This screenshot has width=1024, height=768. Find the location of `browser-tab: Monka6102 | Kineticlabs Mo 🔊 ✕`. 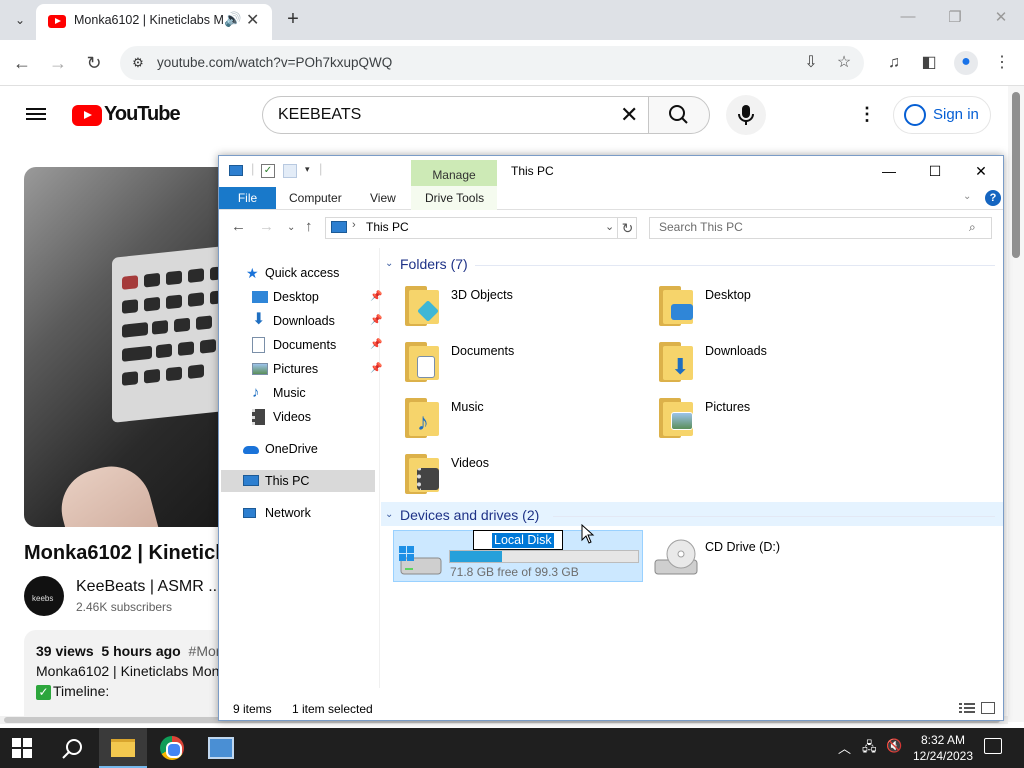

browser-tab: Monka6102 | Kineticlabs Mo 🔊 ✕ is located at coordinates (154, 22).